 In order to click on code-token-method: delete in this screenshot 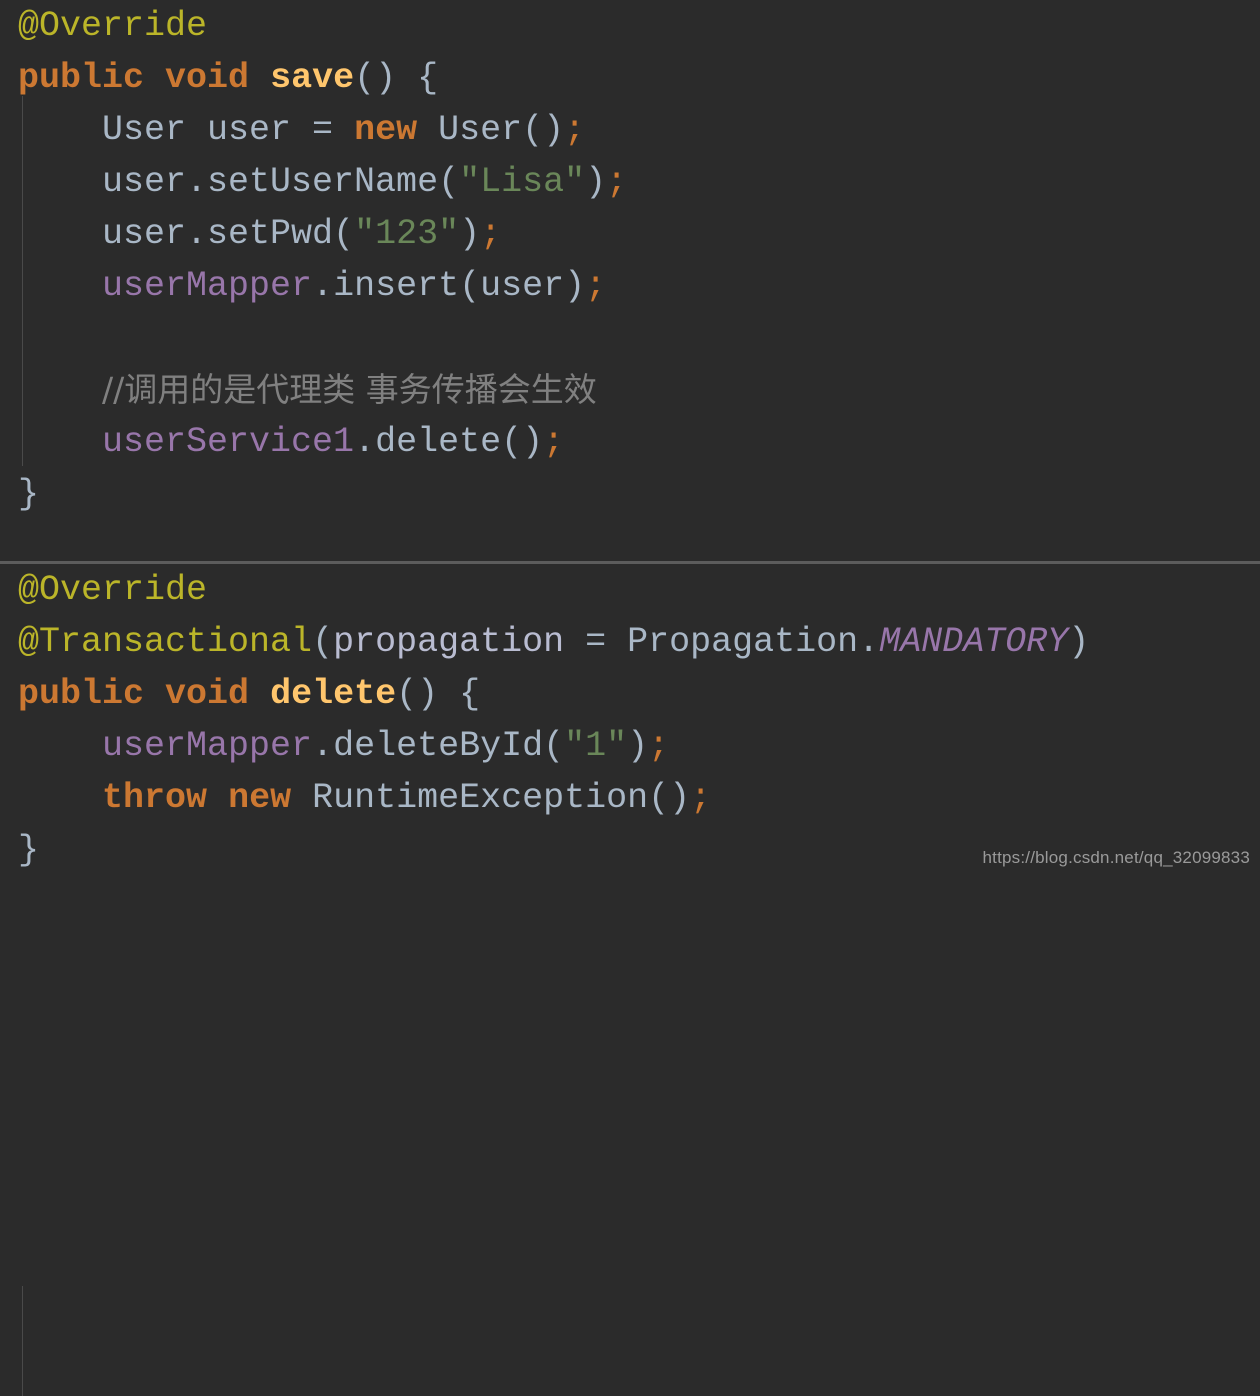, I will do `click(333, 694)`.